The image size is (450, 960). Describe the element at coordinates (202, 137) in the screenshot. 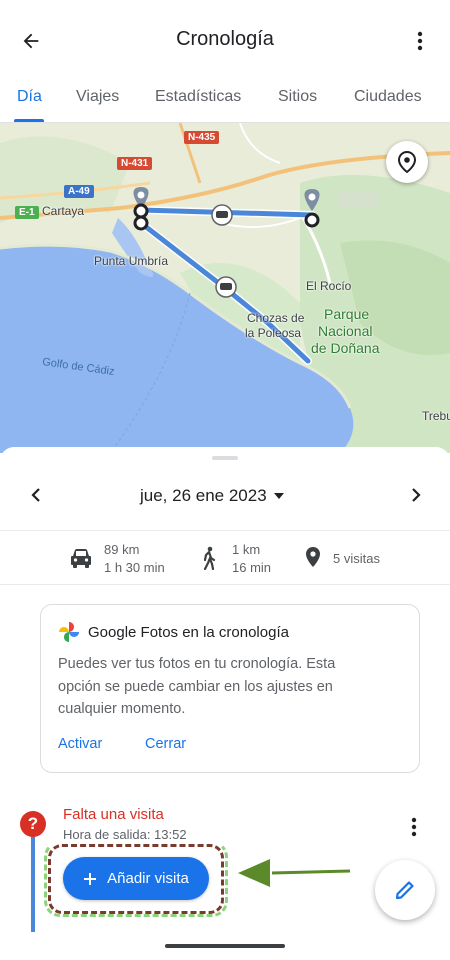

I see `road-badge-n435: N-435` at that location.